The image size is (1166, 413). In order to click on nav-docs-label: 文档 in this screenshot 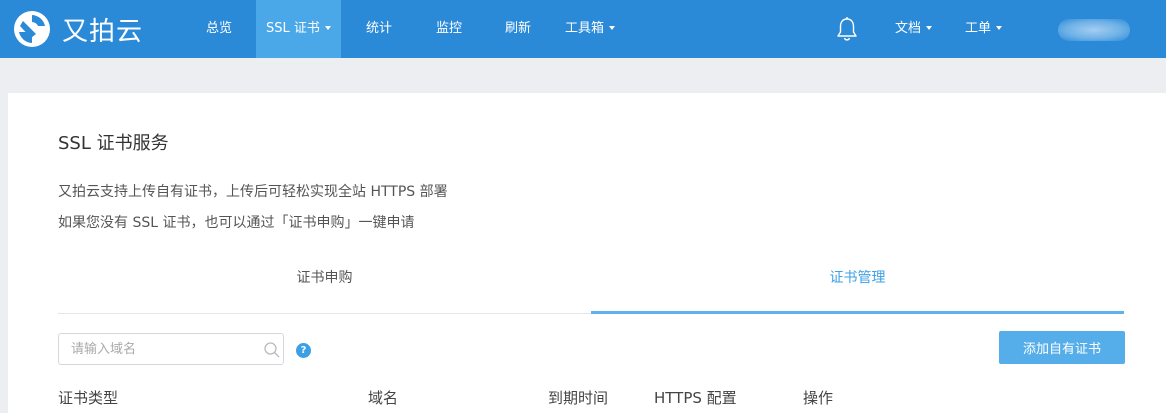, I will do `click(908, 28)`.